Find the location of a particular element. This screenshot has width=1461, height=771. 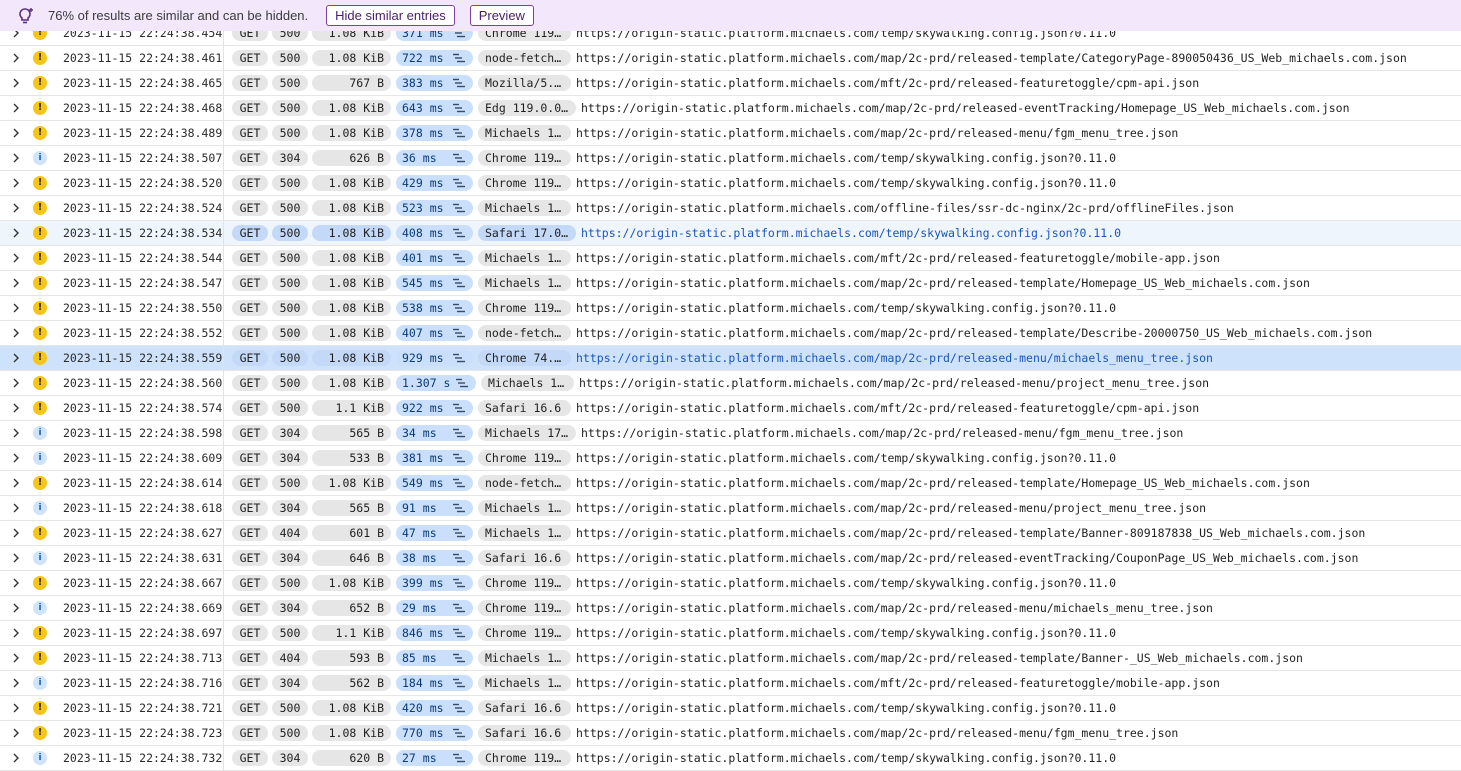

duration-chip: 429 ms is located at coordinates (434, 183).